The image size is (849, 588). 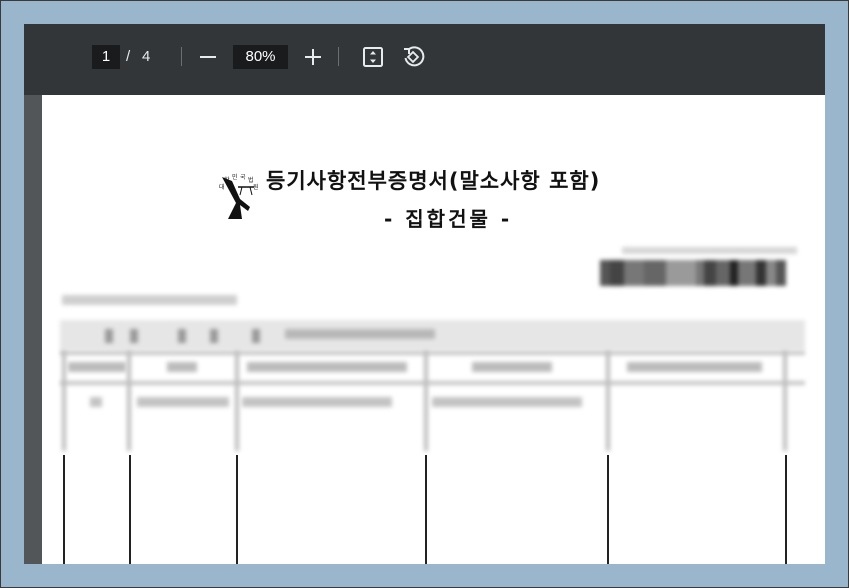 I want to click on total-pages: 4, so click(x=146, y=56).